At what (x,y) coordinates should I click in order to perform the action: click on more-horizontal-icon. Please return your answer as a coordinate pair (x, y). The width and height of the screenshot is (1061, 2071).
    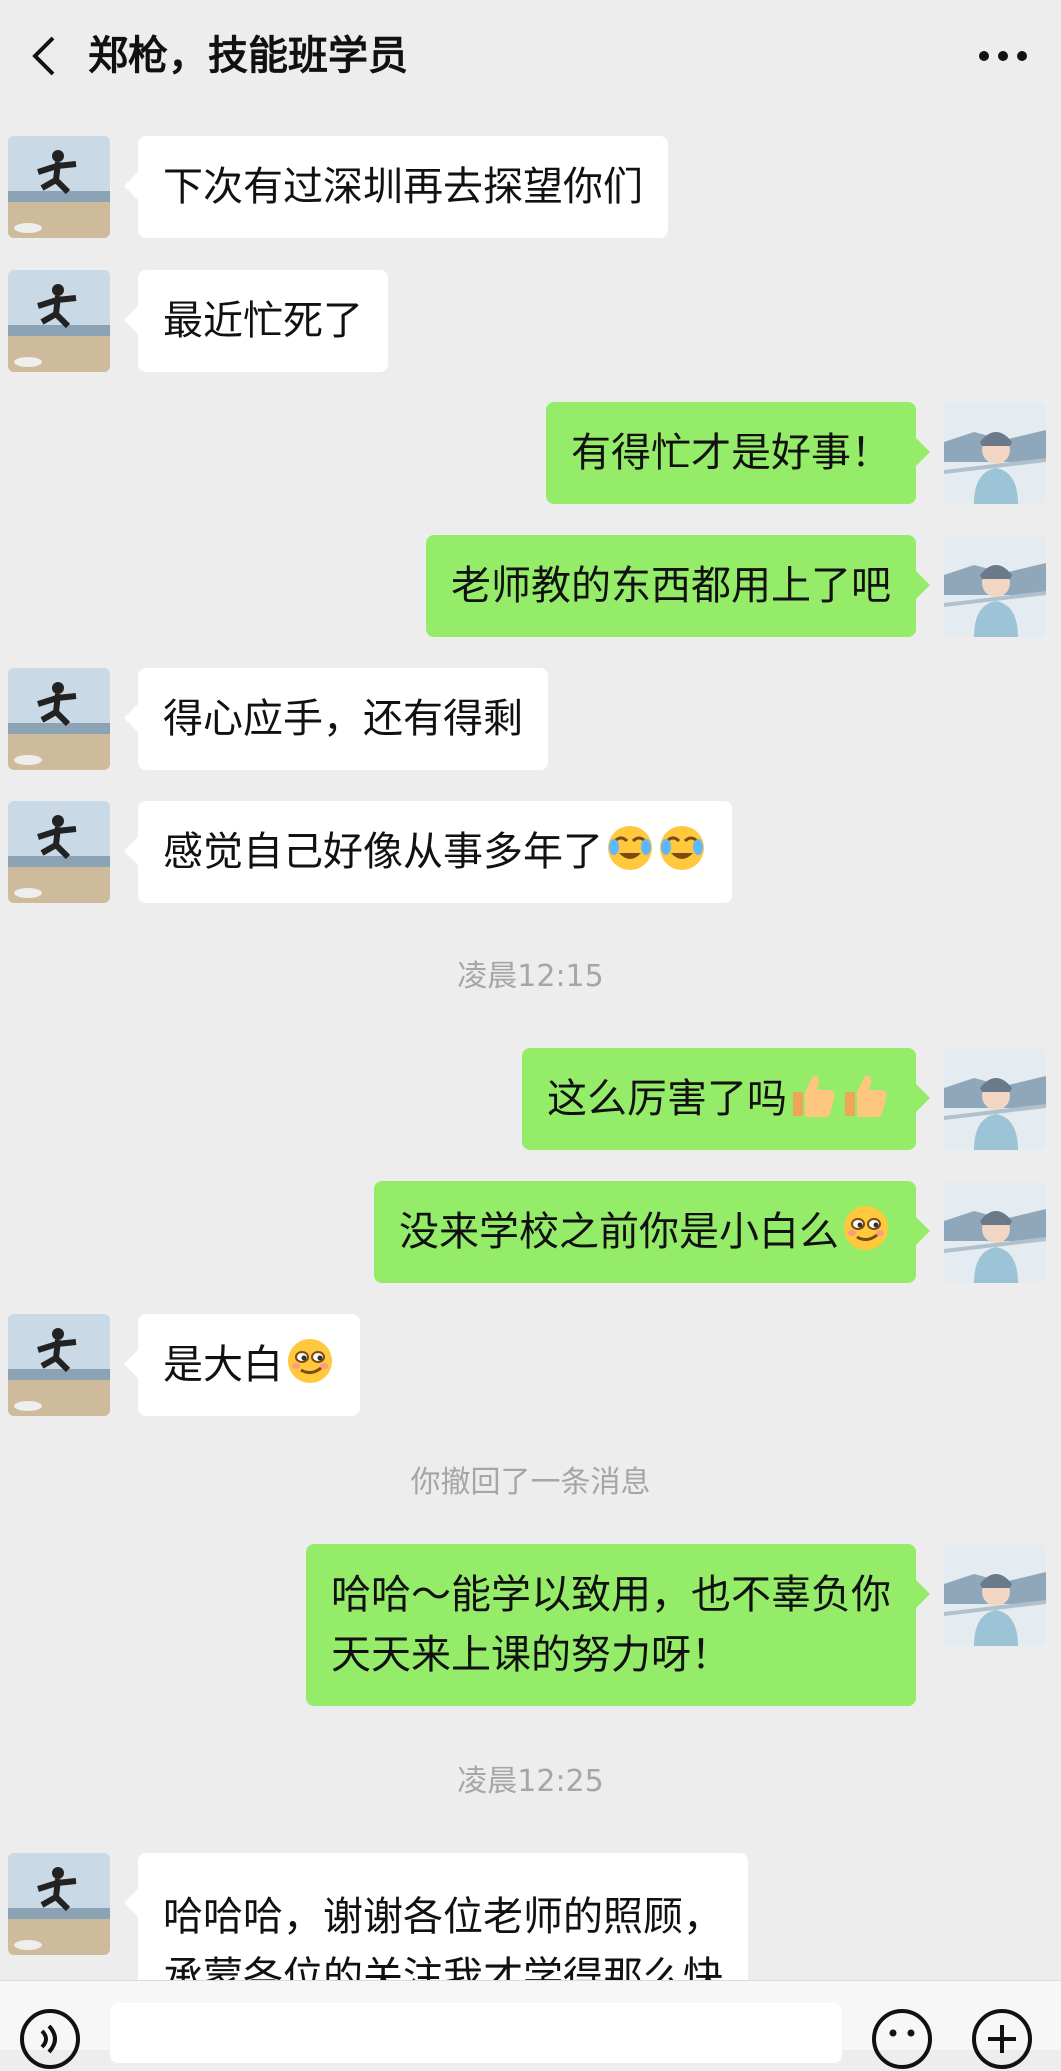
    Looking at the image, I should click on (1003, 56).